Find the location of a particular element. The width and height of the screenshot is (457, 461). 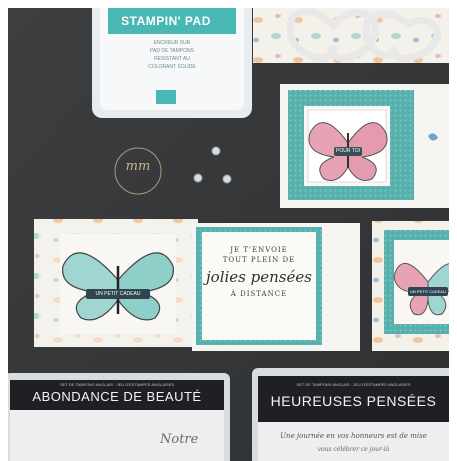

stamp-box-right-script-1: Une journée en vos honneurs est de mise is located at coordinates (353, 436).